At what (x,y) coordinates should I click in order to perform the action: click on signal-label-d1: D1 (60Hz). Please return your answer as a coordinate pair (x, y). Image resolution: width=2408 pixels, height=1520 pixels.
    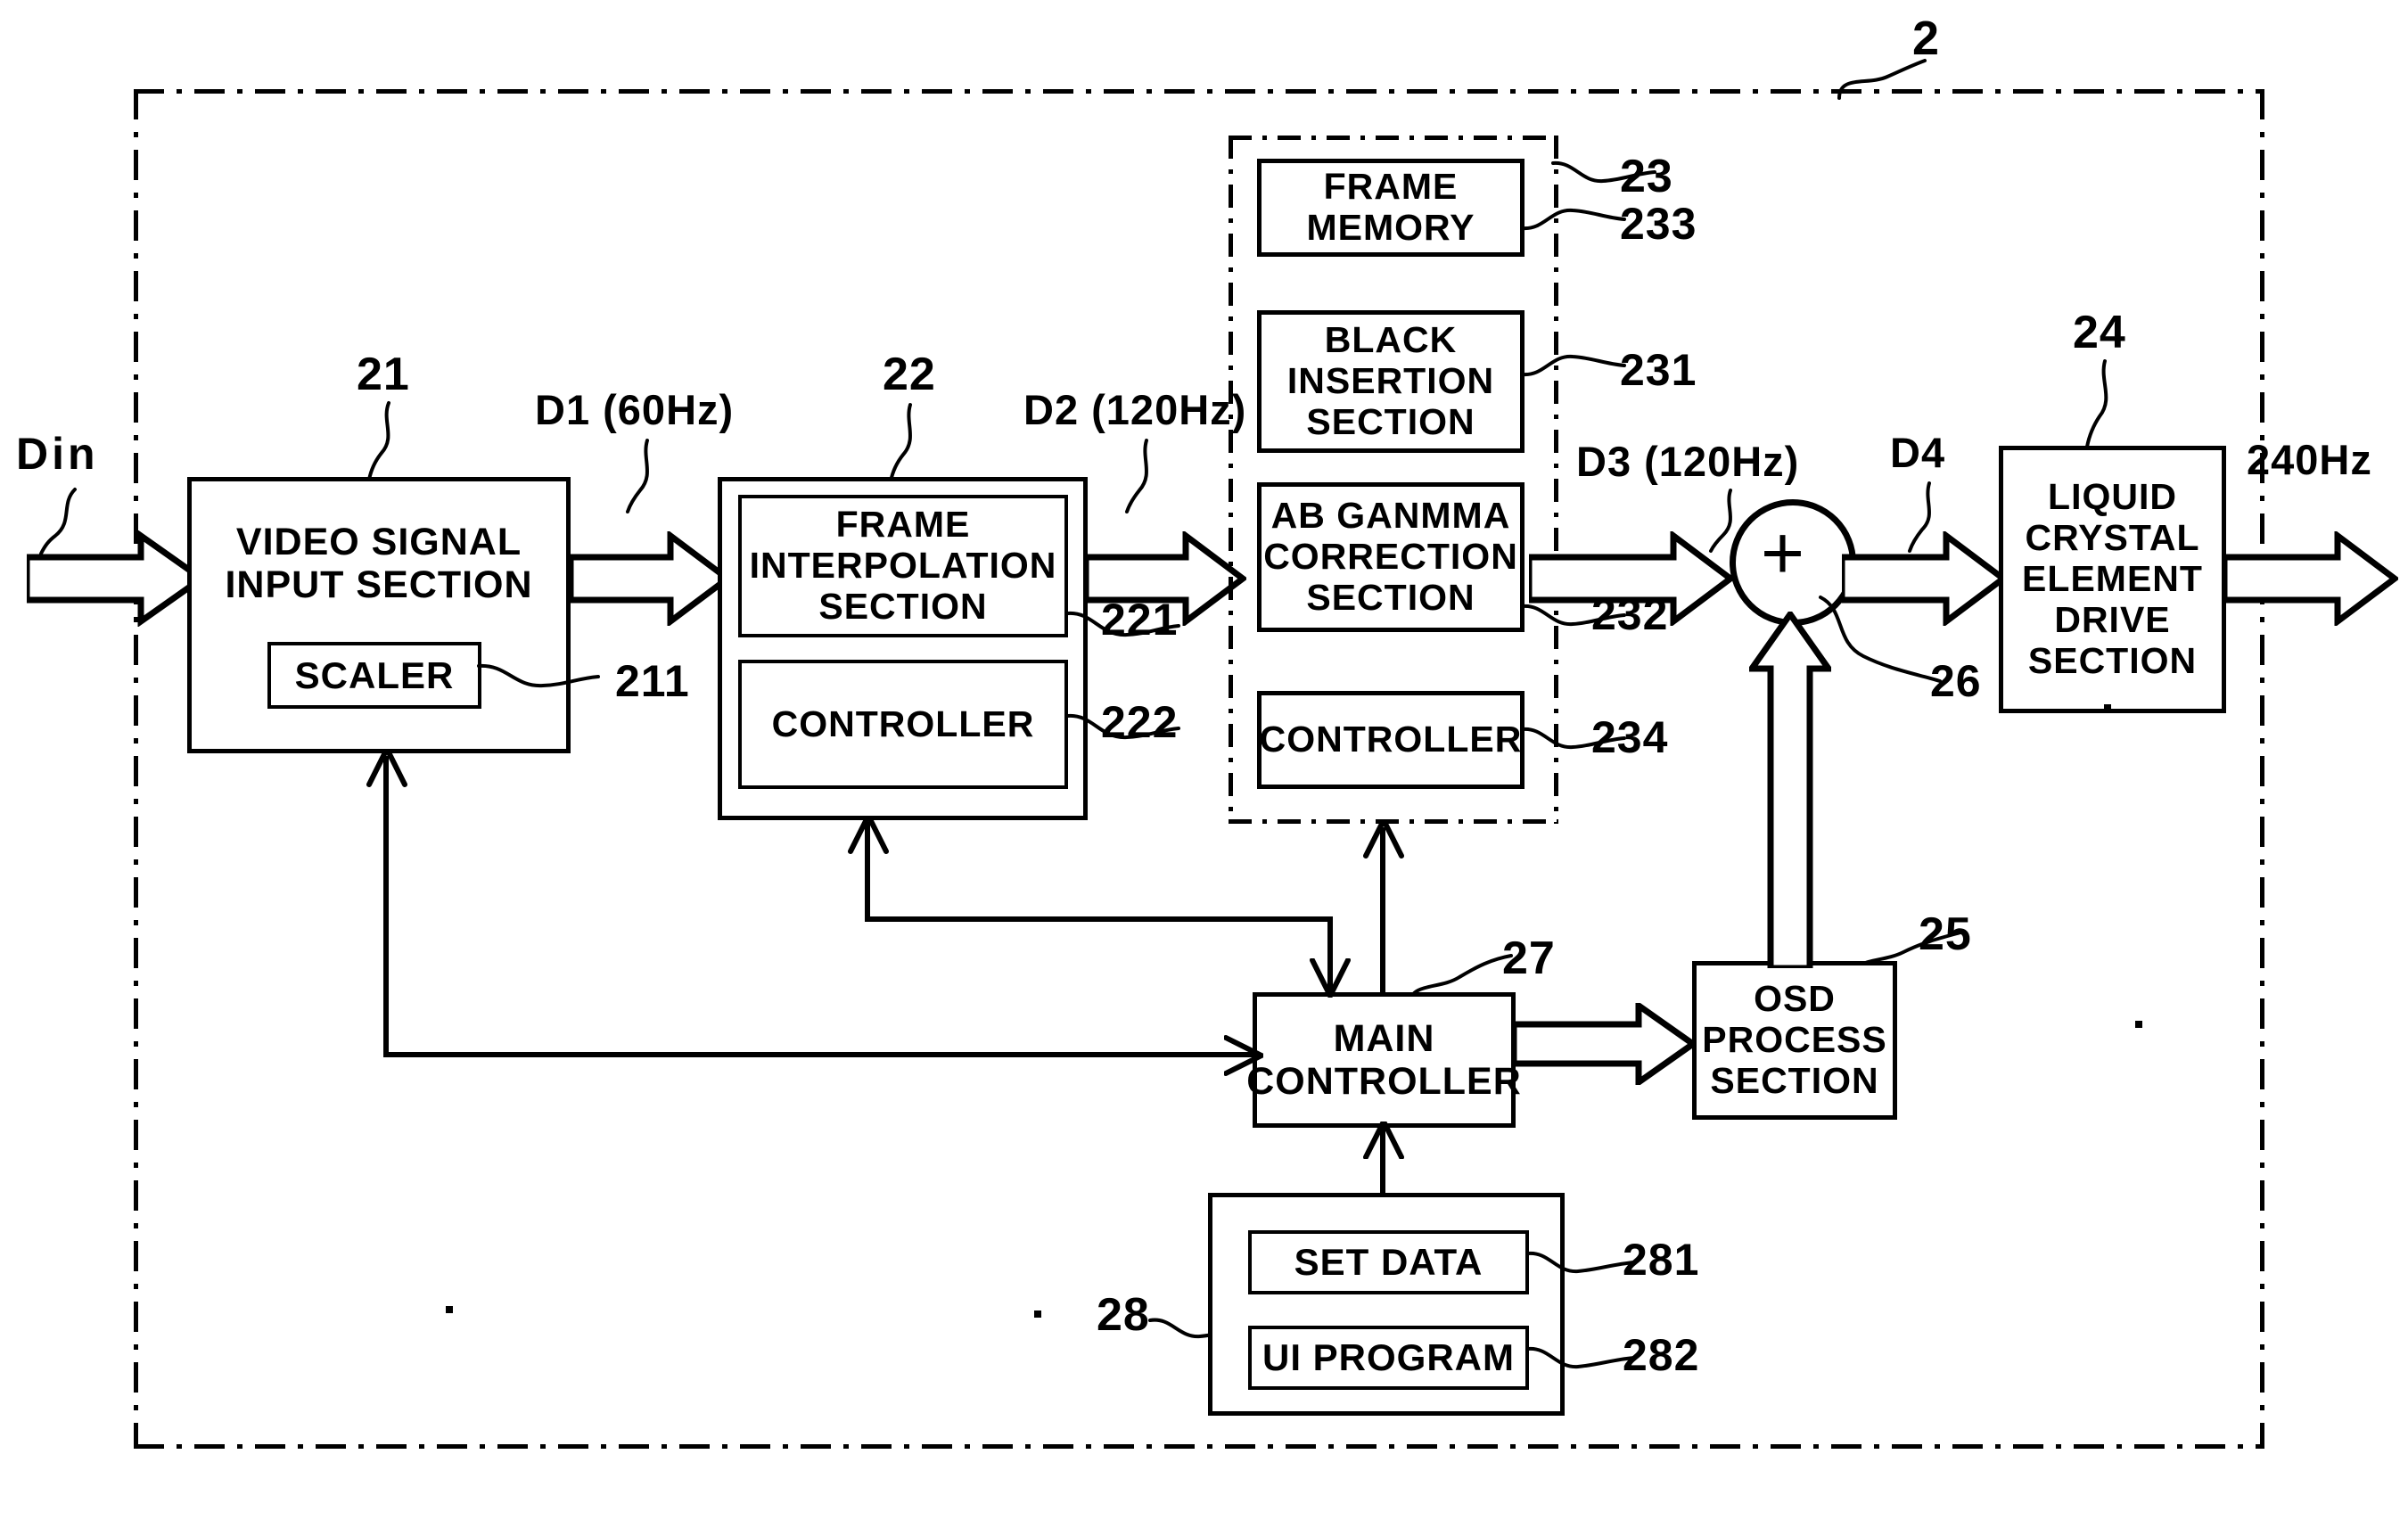
    Looking at the image, I should click on (635, 409).